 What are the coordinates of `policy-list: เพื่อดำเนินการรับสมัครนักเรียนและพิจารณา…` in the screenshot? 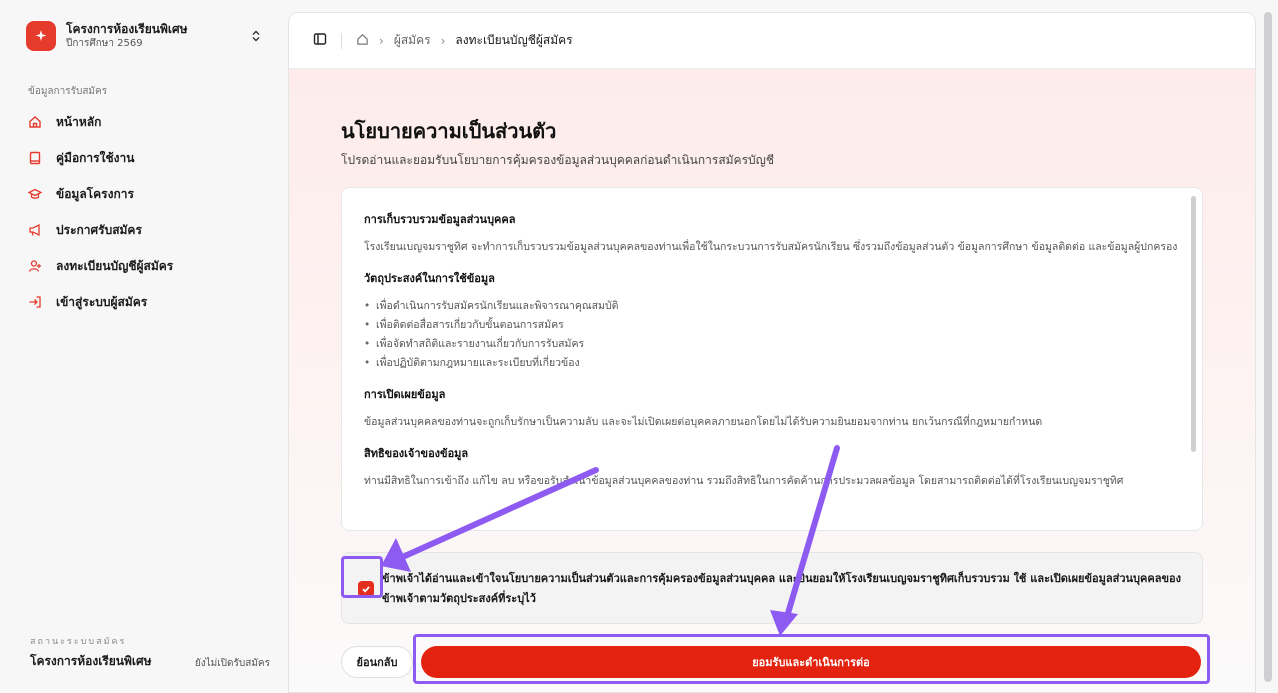 It's located at (771, 335).